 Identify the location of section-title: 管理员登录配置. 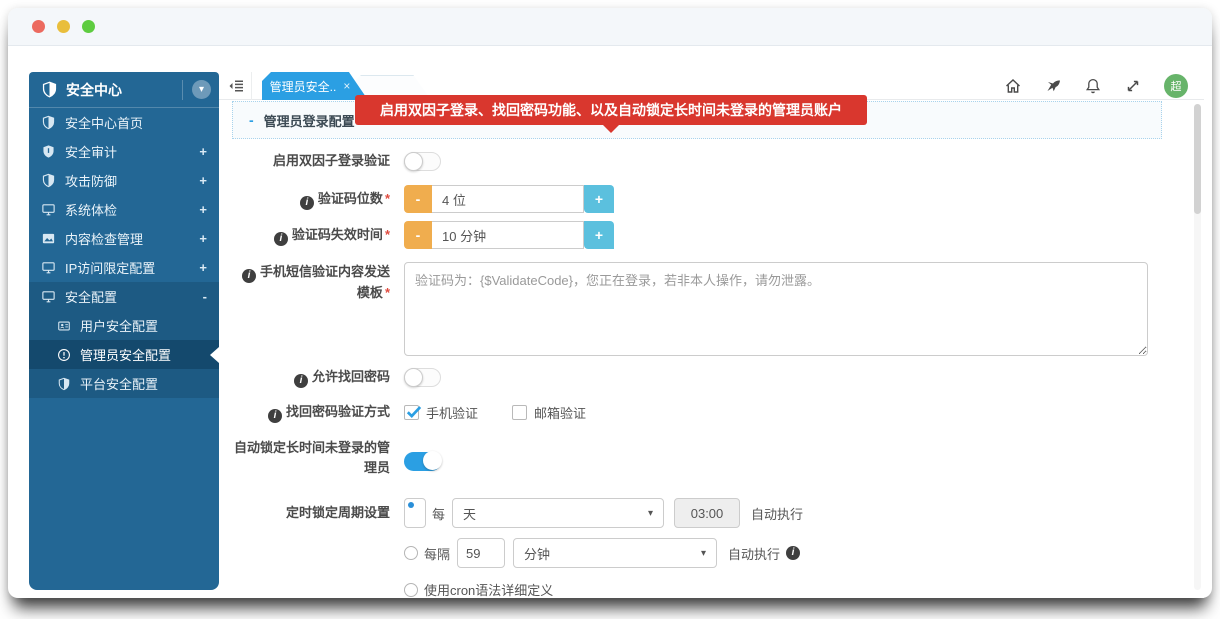
(309, 121).